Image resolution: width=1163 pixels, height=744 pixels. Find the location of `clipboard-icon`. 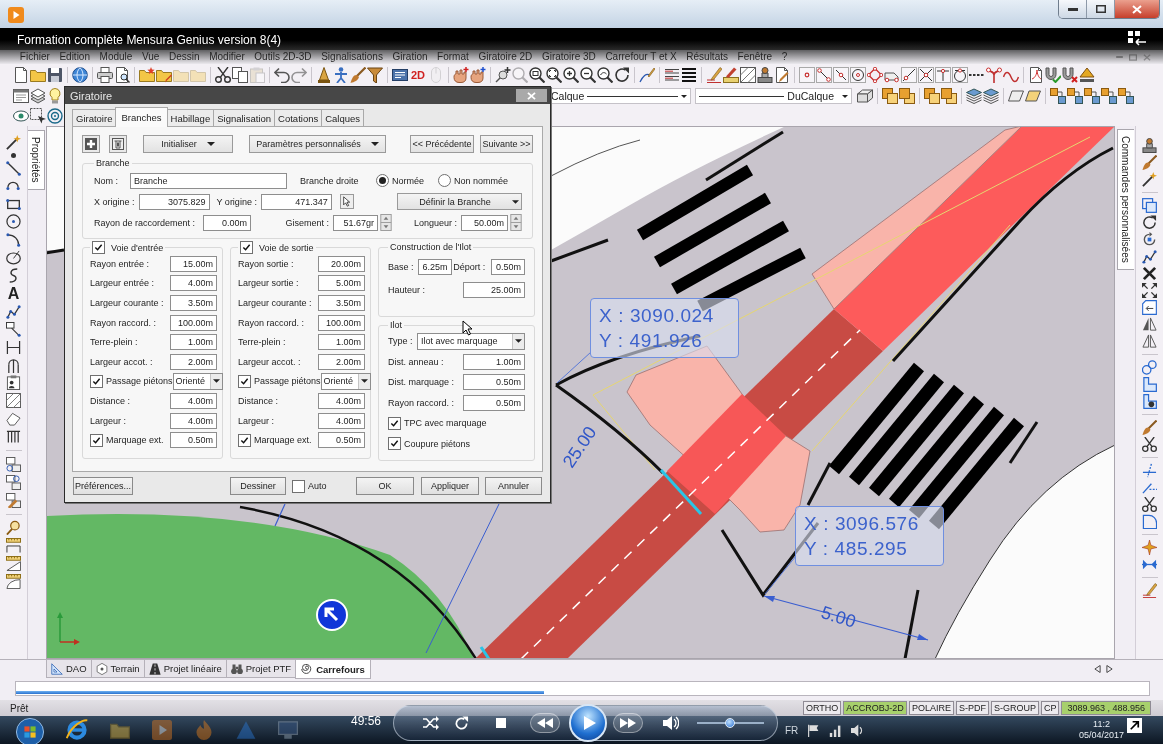

clipboard-icon is located at coordinates (257, 75).